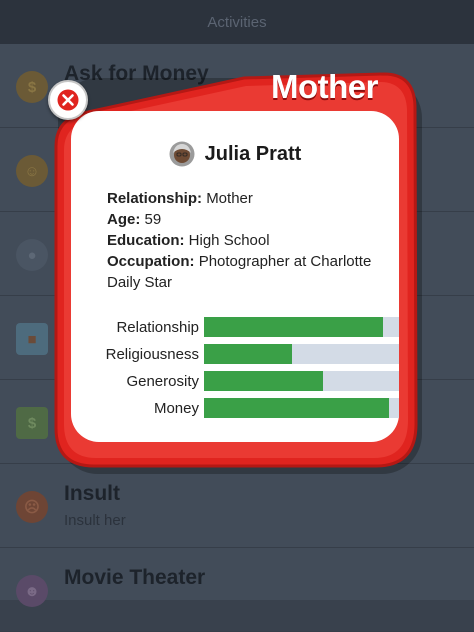 Image resolution: width=474 pixels, height=632 pixels. Describe the element at coordinates (32, 591) in the screenshot. I see `theater-masks-icon: ☻` at that location.